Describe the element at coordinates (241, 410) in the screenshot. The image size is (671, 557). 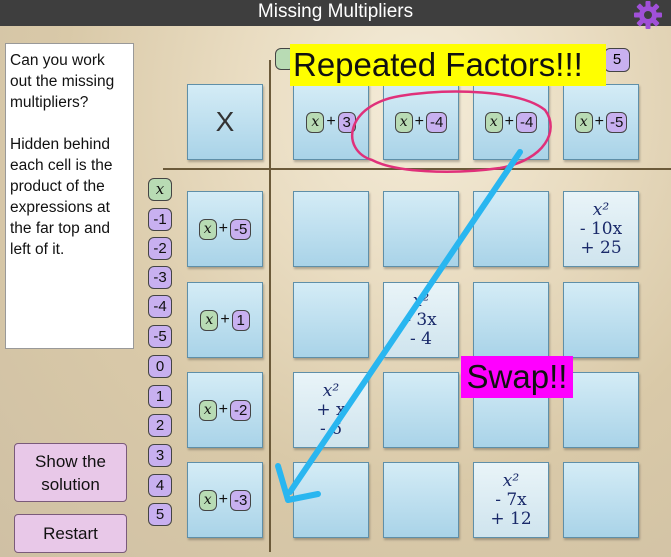
I see `number-chip: -2` at that location.